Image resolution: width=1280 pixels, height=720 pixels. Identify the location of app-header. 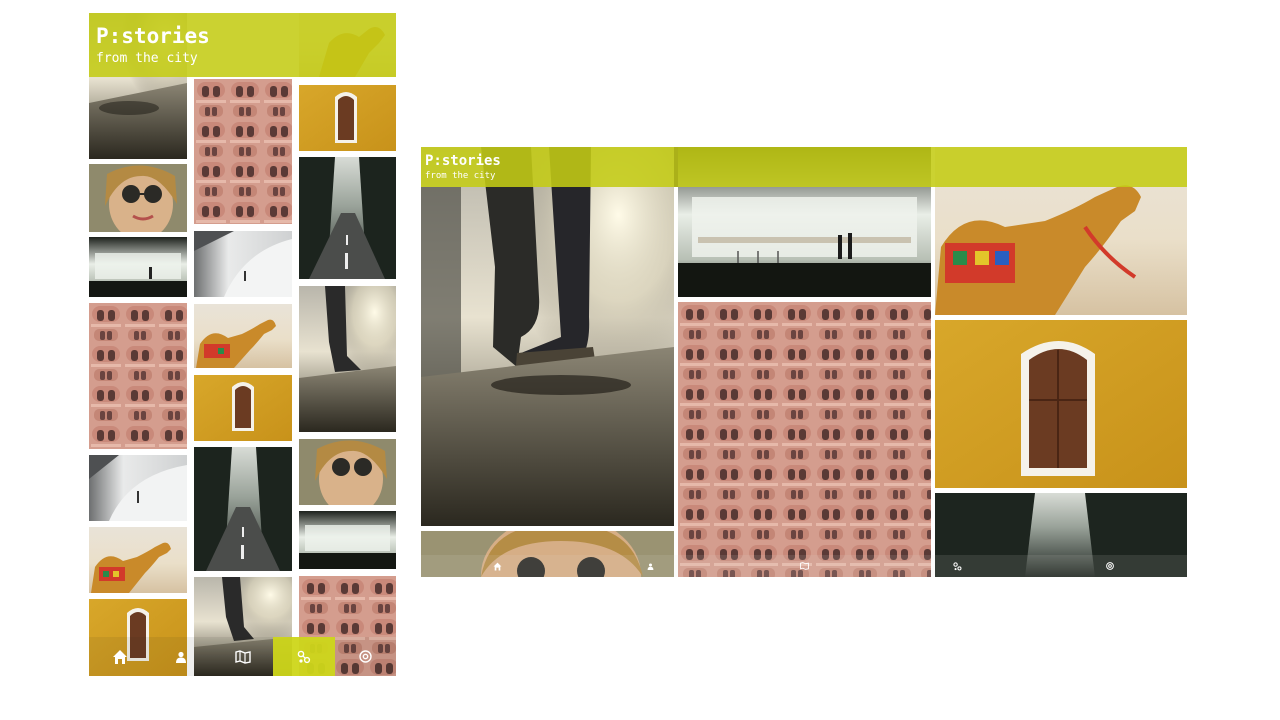
(804, 167).